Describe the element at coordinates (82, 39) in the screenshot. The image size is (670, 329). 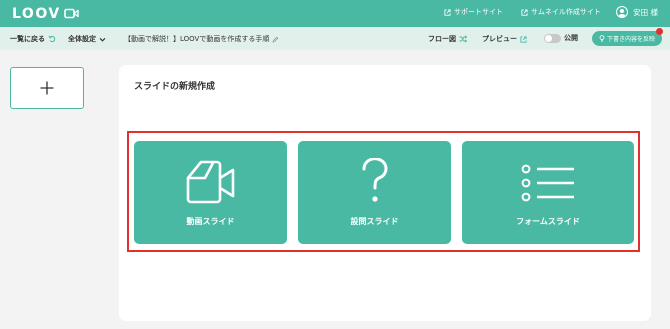
I see `settings-label: 全体設定` at that location.